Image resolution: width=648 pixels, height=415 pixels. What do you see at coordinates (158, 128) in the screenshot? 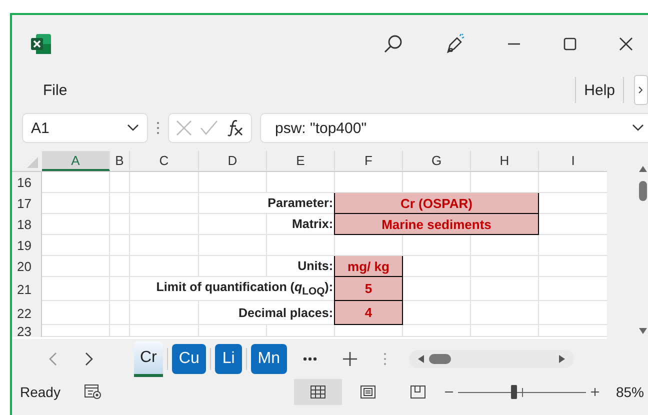
I see `more-icon` at bounding box center [158, 128].